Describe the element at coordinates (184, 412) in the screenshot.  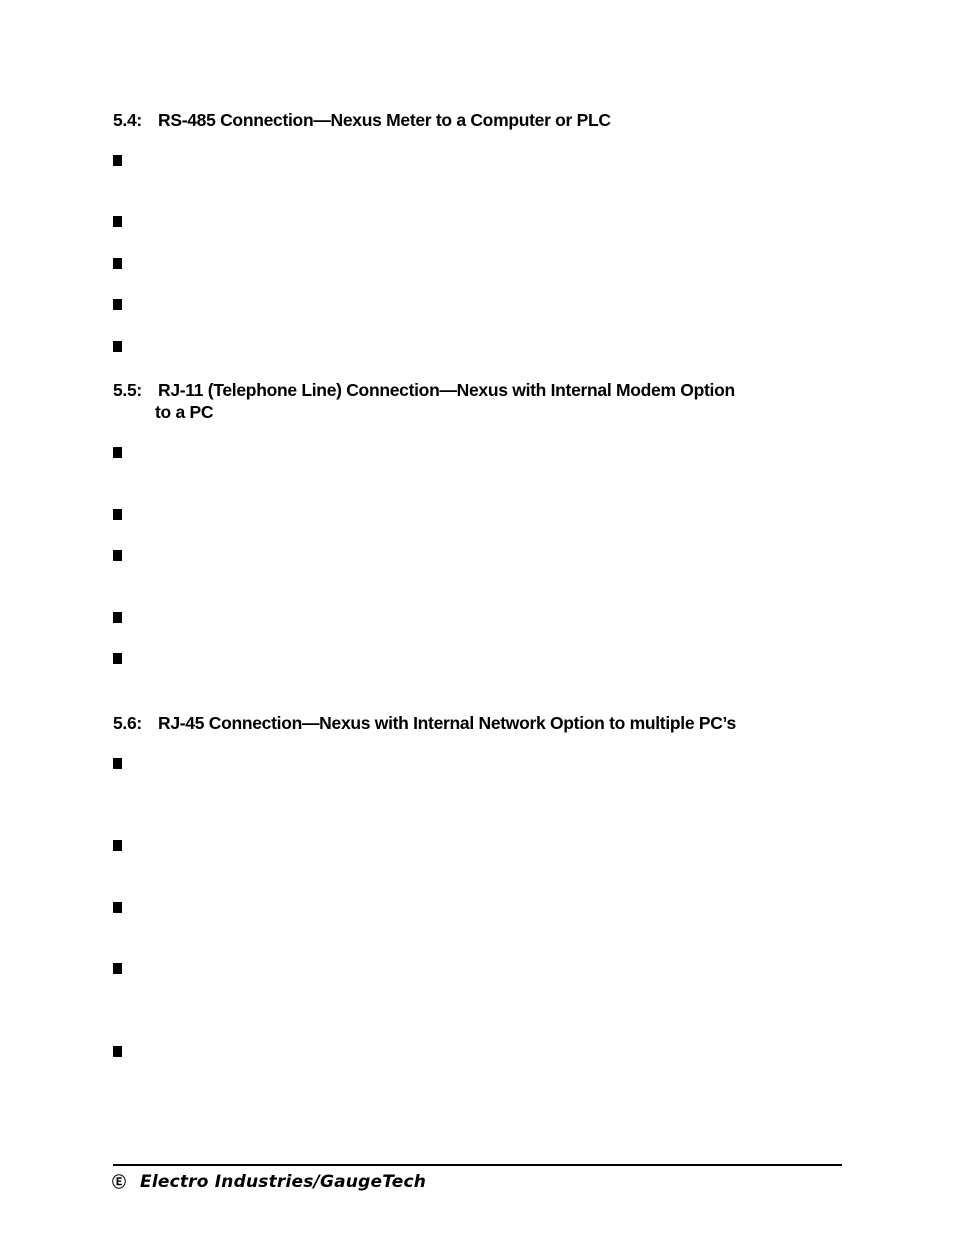
I see `section-title-continuation: to a PC` at that location.